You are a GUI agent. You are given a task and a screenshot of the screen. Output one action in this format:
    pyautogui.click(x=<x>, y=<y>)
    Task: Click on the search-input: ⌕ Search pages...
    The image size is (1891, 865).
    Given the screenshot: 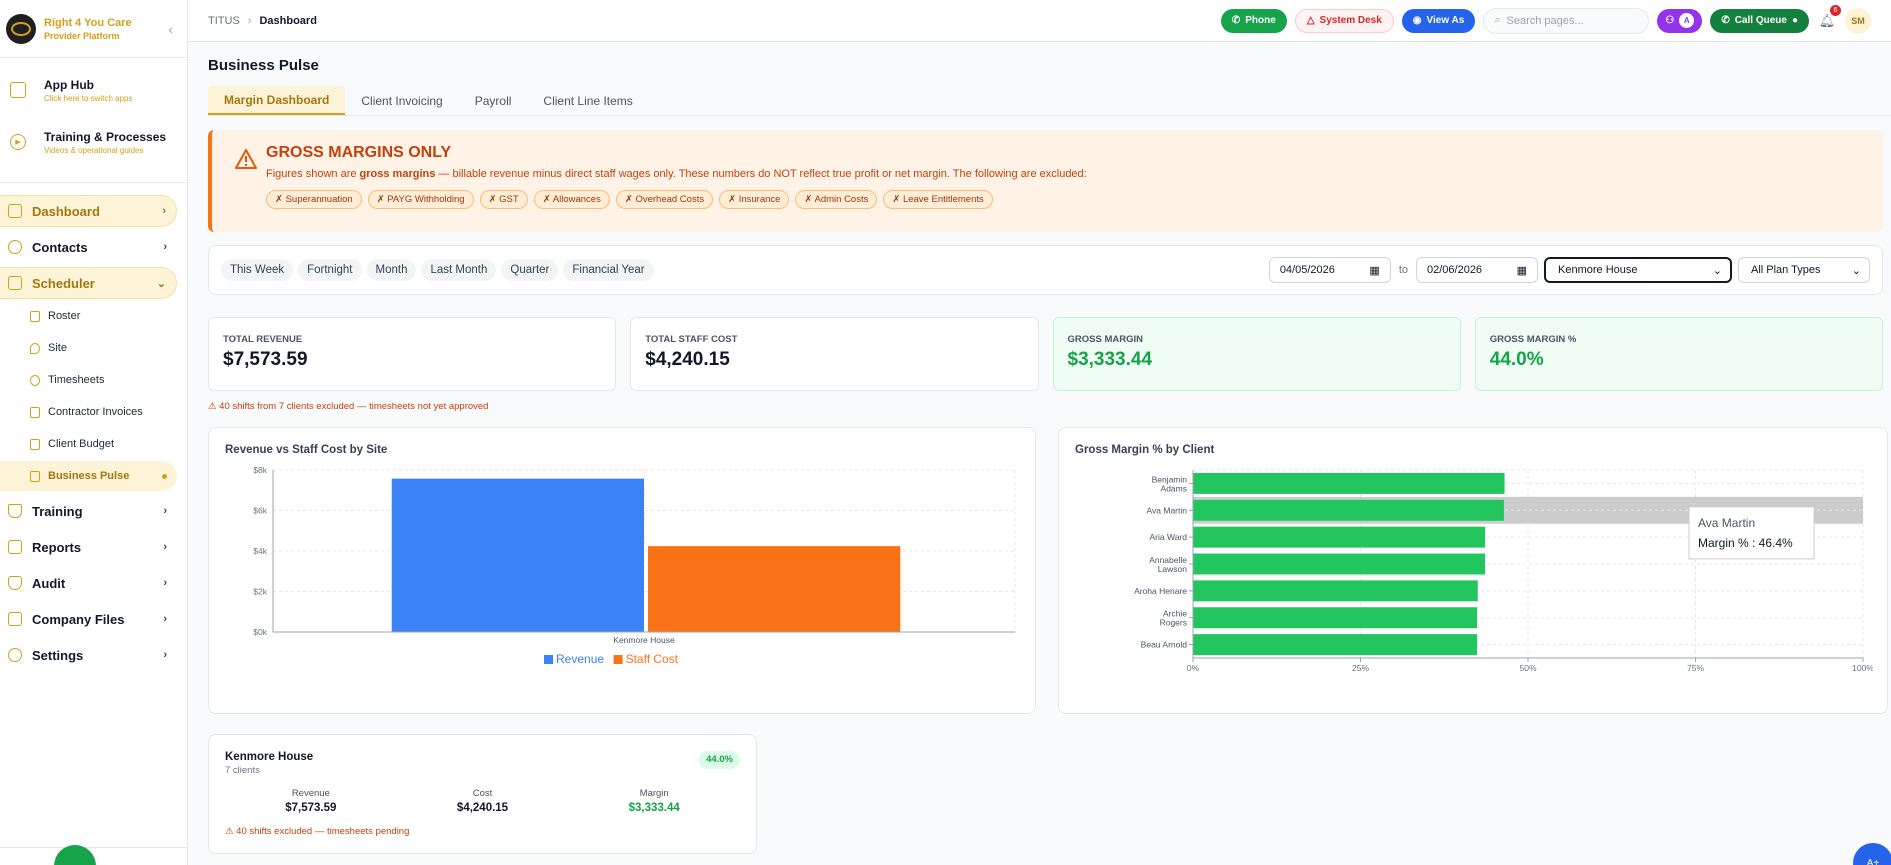 What is the action you would take?
    pyautogui.click(x=1566, y=20)
    